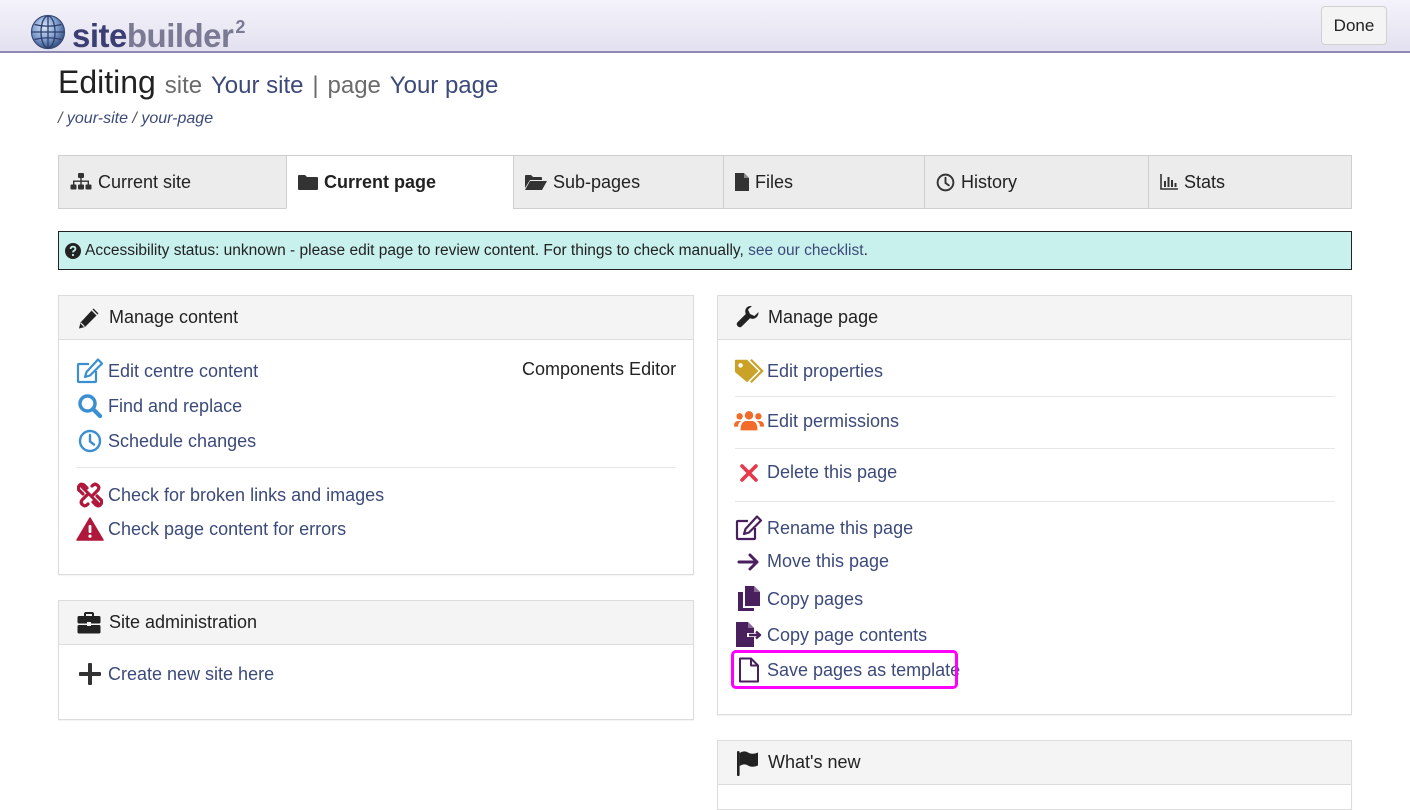 The height and width of the screenshot is (810, 1410). I want to click on manage-content-header: Manage content, so click(376, 318).